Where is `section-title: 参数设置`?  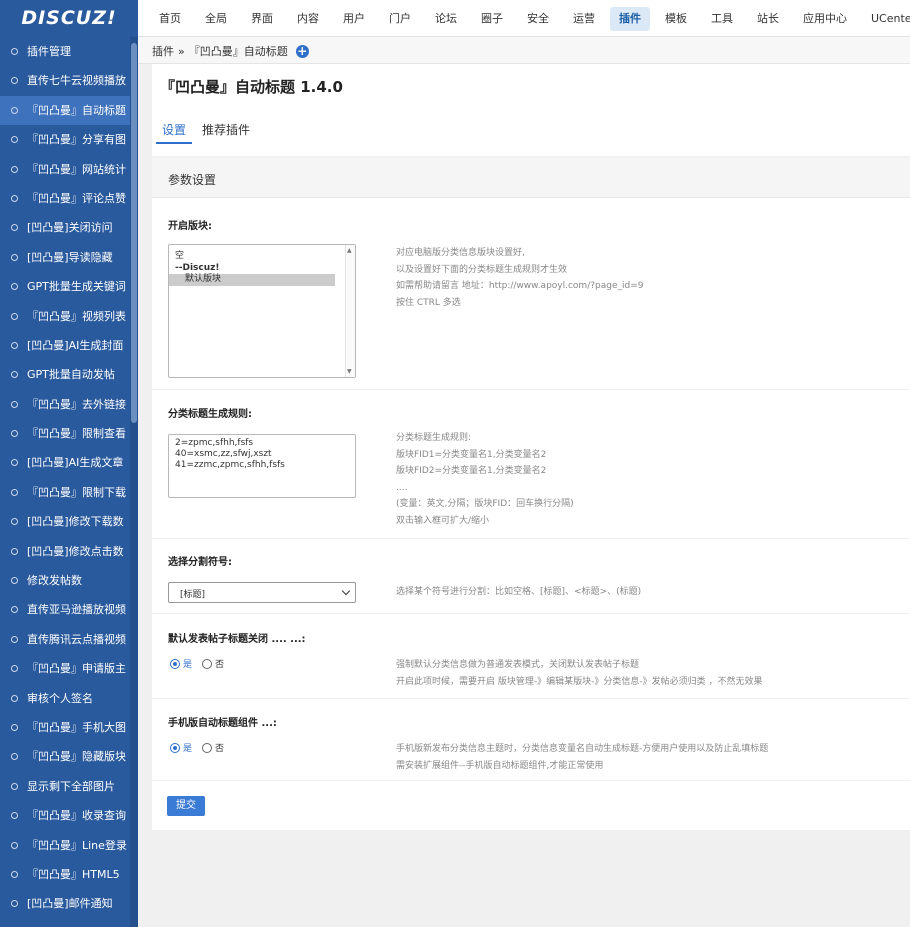 section-title: 参数设置 is located at coordinates (192, 180).